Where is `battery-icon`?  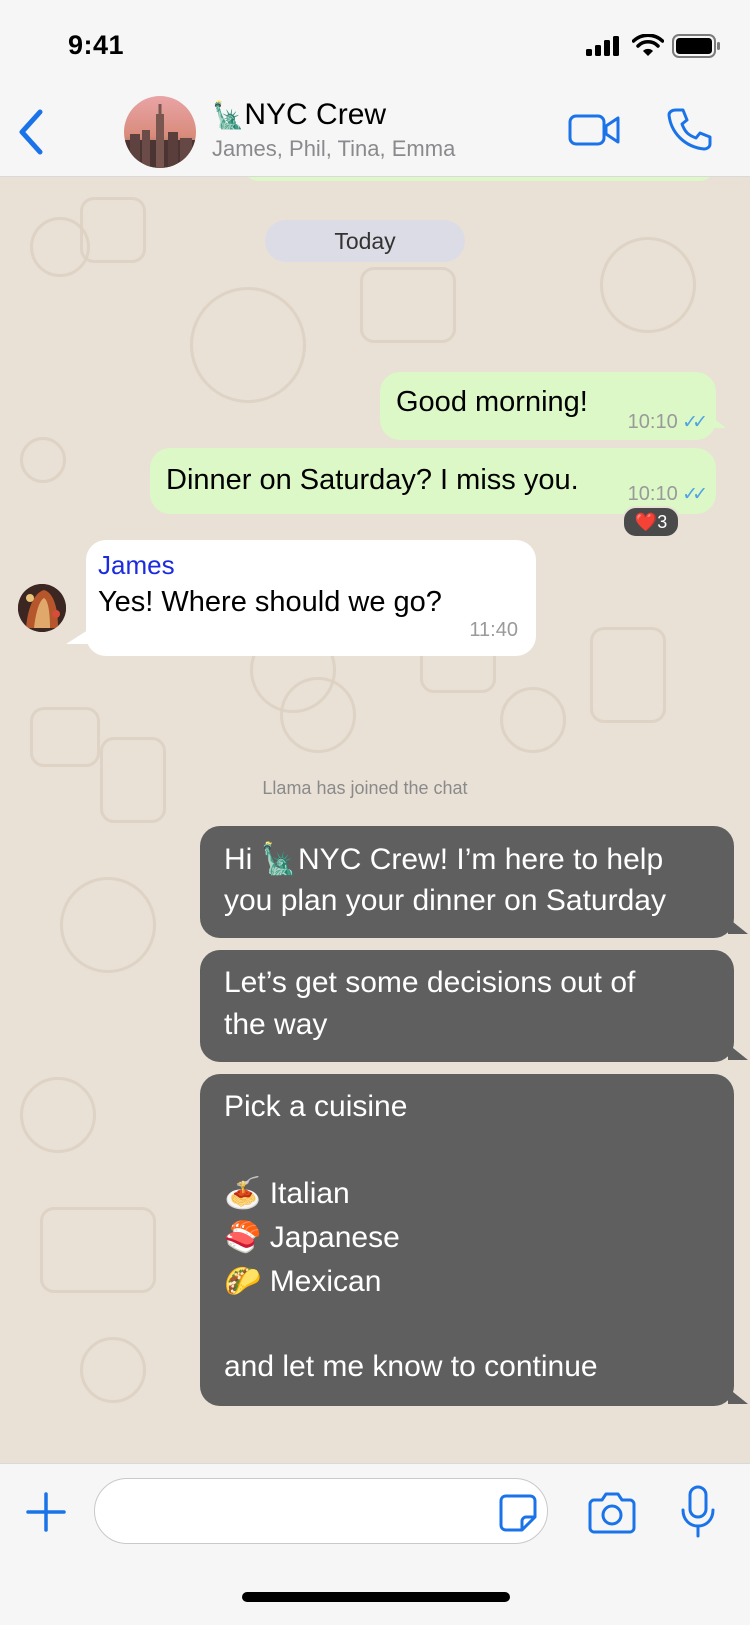 battery-icon is located at coordinates (696, 46).